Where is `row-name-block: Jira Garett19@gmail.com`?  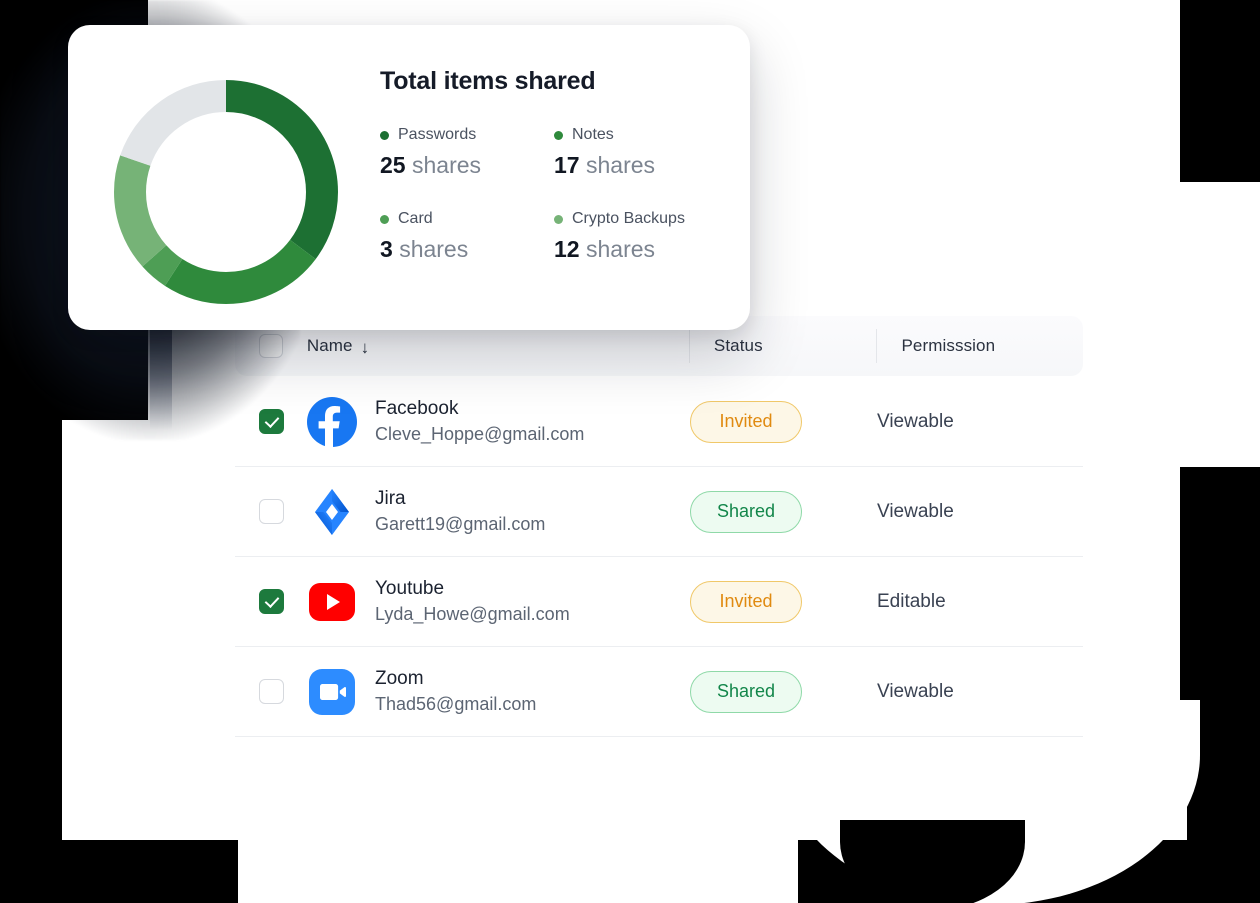 row-name-block: Jira Garett19@gmail.com is located at coordinates (460, 511).